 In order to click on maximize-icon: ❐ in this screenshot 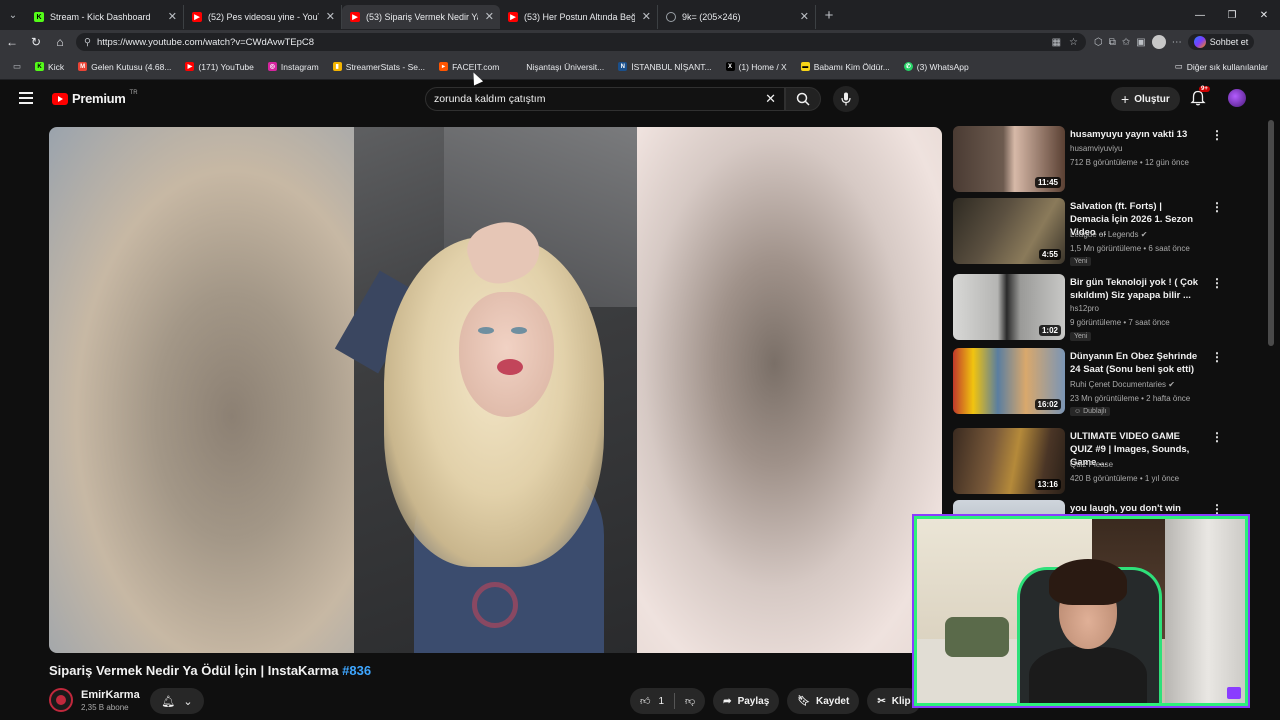, I will do `click(1232, 15)`.